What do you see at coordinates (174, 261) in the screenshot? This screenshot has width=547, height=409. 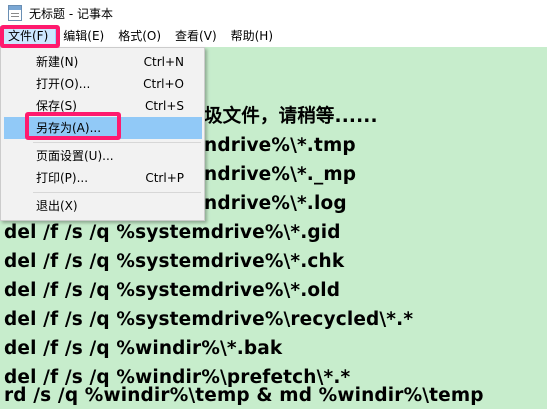 I see `editor-line: del /f /s /q %systemdrive%\*.chk` at bounding box center [174, 261].